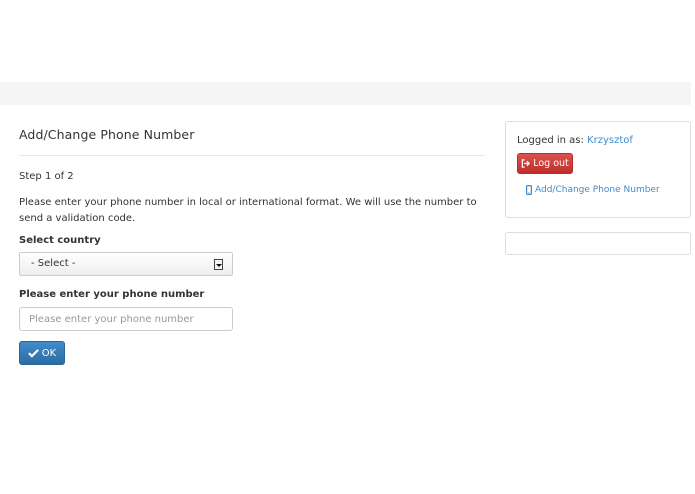  I want to click on nav-link-change-phone: Add/Change Phone Number, so click(608, 190).